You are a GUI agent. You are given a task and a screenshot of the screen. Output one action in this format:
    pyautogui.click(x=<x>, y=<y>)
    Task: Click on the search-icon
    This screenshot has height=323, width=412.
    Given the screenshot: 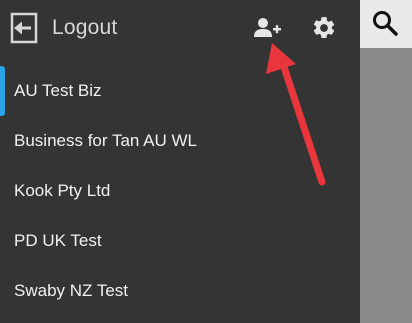 What is the action you would take?
    pyautogui.click(x=385, y=23)
    